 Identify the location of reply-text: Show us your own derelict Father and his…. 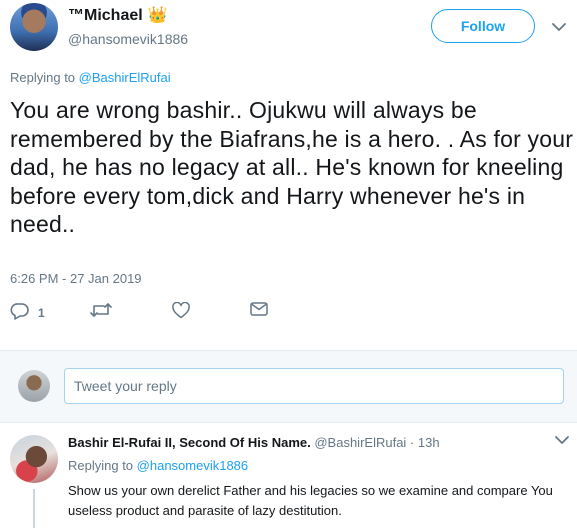
(310, 500).